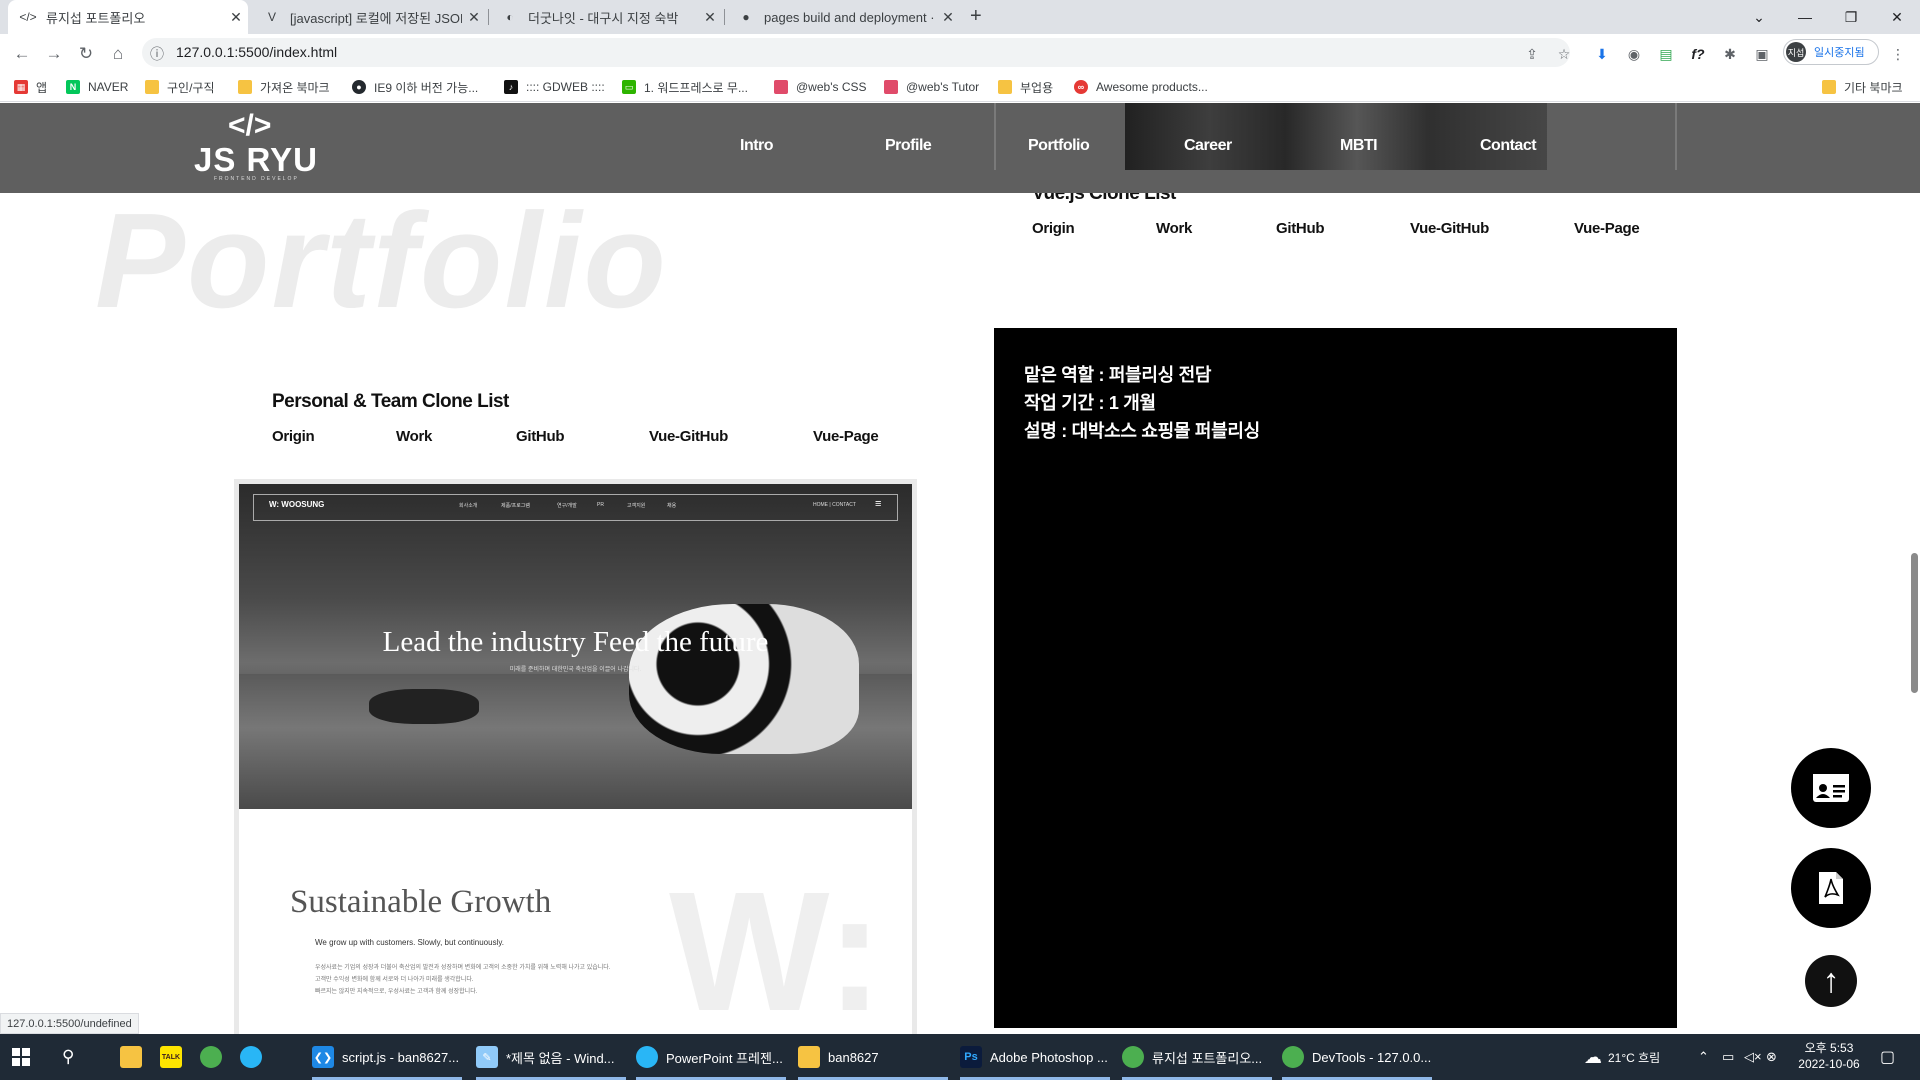 Image resolution: width=1920 pixels, height=1080 pixels. I want to click on bookmark-jobs: 구인/구직, so click(180, 87).